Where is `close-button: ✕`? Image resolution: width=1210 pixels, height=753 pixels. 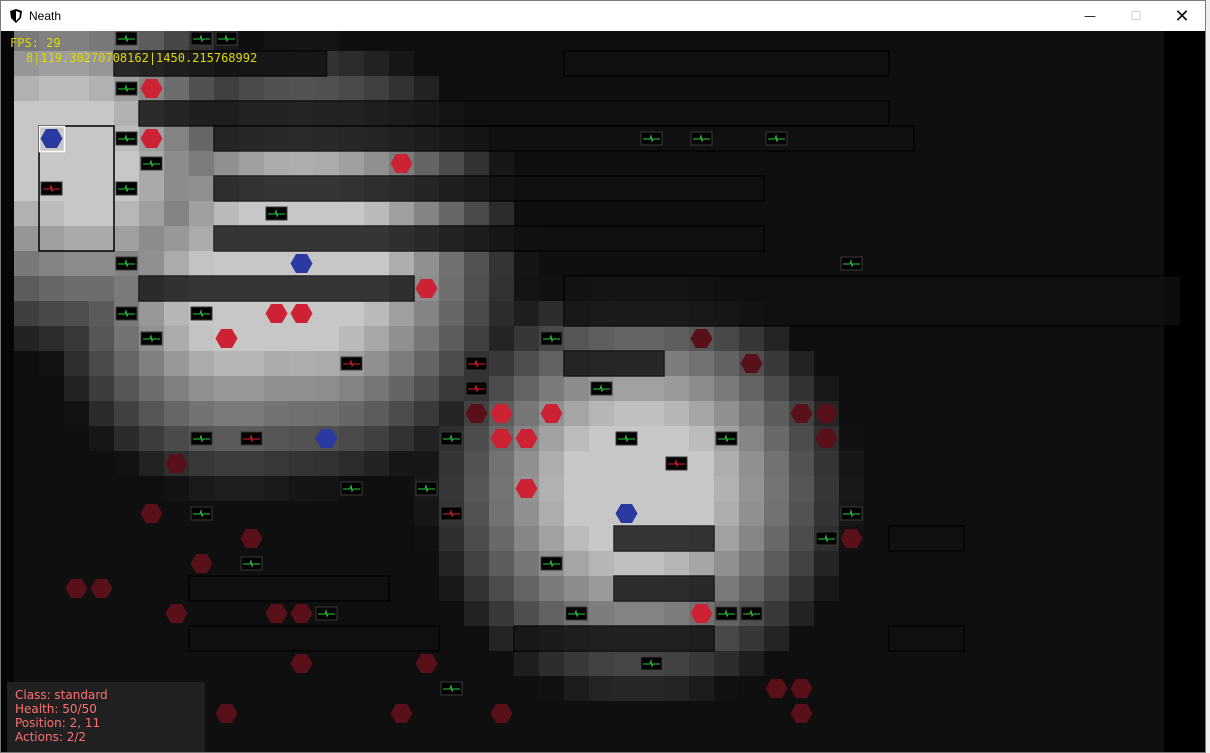 close-button: ✕ is located at coordinates (1182, 16).